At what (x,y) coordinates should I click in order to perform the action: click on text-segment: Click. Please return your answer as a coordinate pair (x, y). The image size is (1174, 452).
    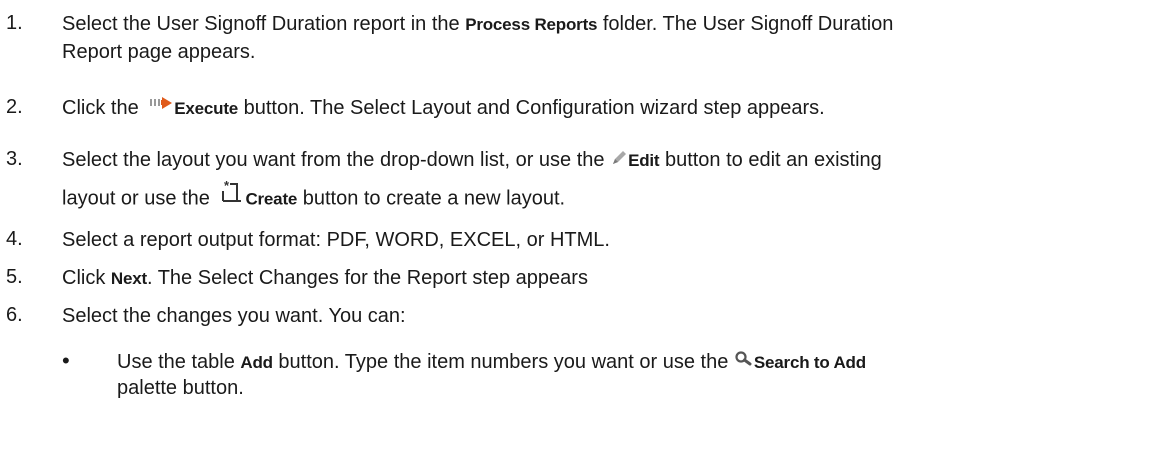
    Looking at the image, I should click on (86, 278).